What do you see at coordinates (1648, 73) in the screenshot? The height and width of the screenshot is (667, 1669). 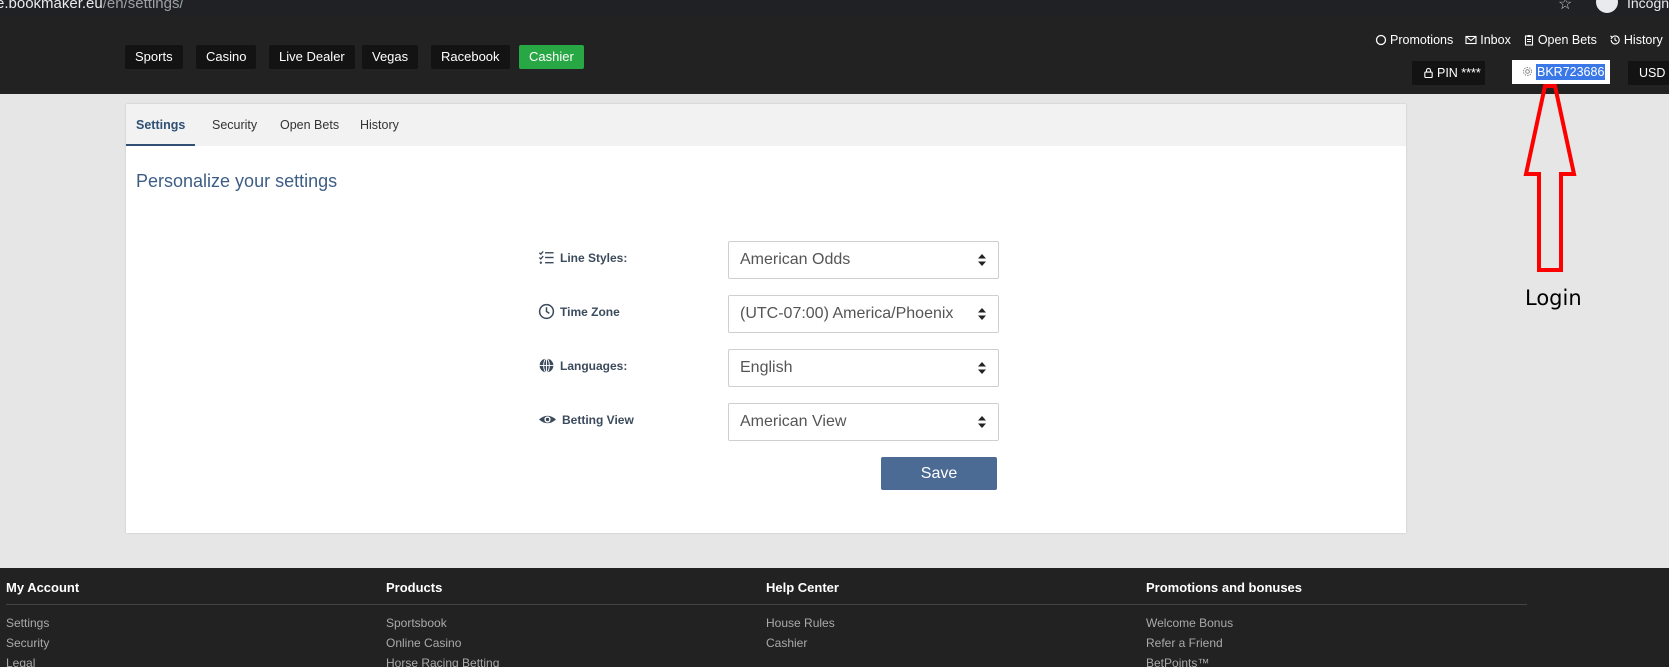 I see `balance-button: USD 0` at bounding box center [1648, 73].